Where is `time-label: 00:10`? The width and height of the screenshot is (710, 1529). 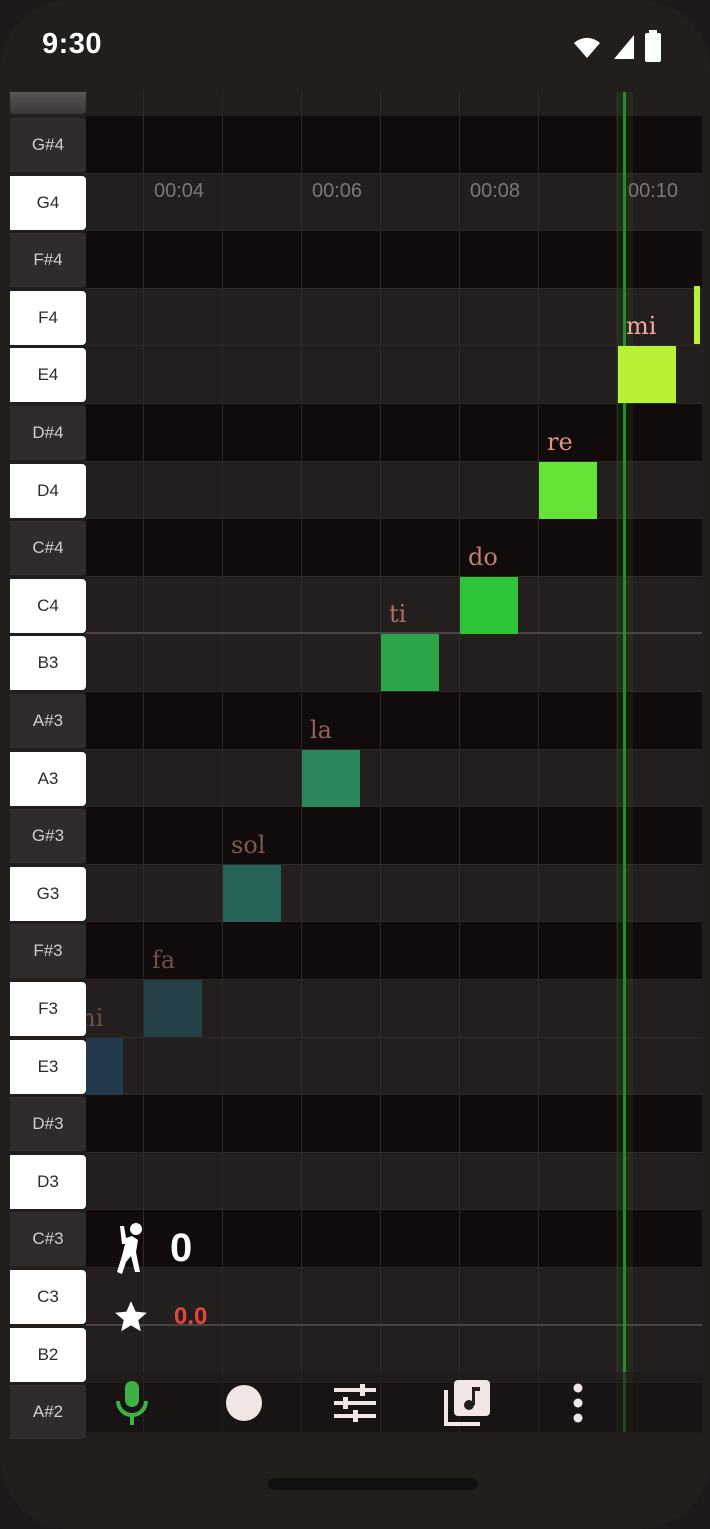 time-label: 00:10 is located at coordinates (653, 191).